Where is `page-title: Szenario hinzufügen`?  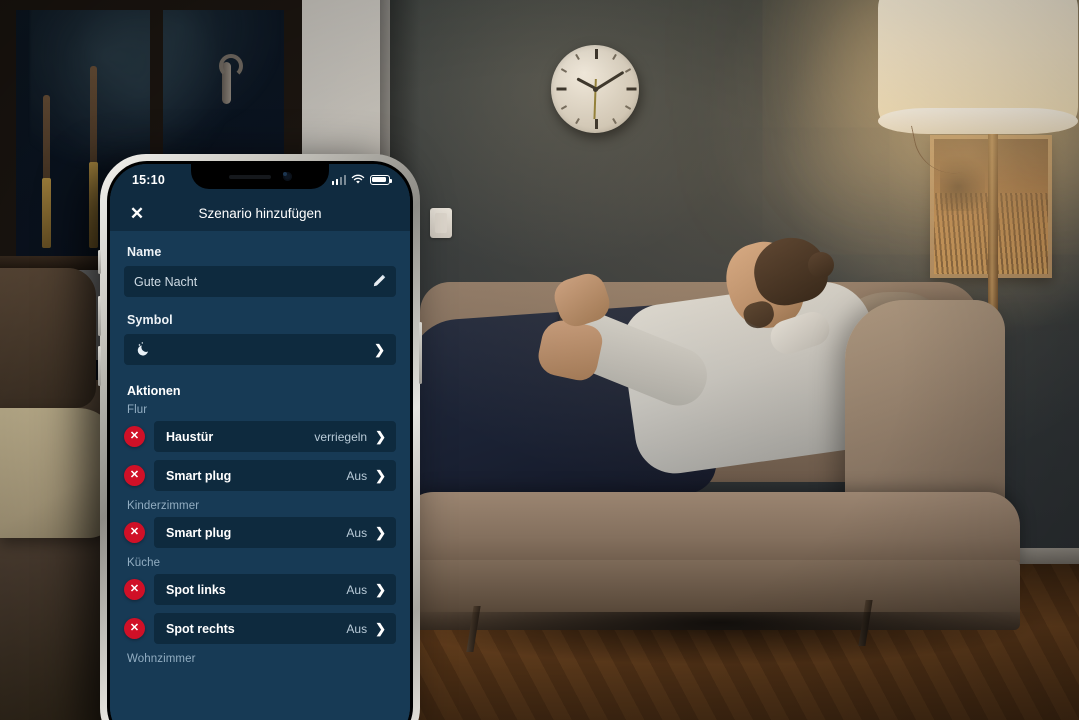
page-title: Szenario hinzufügen is located at coordinates (260, 213).